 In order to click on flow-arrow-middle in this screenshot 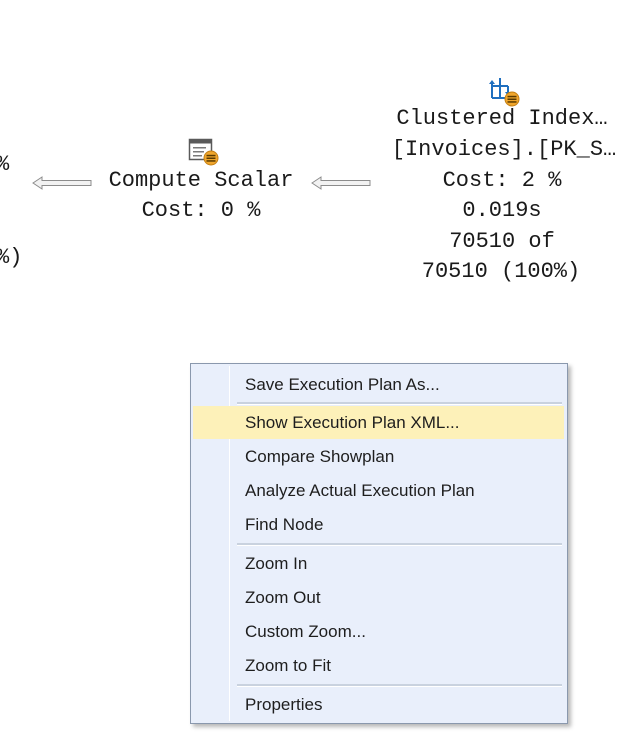, I will do `click(341, 183)`.